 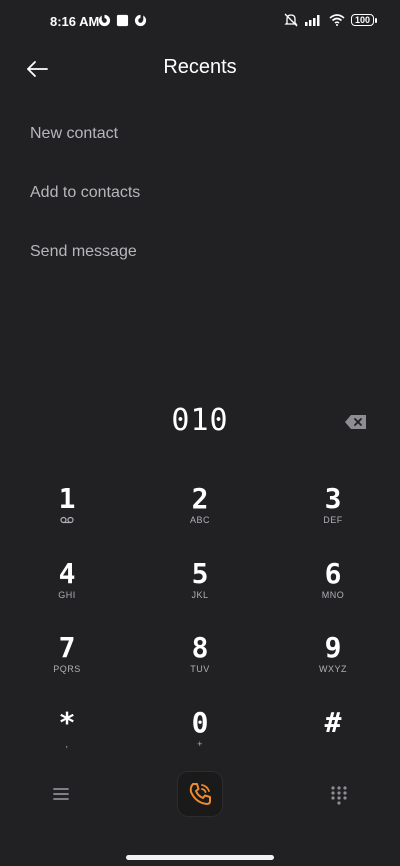 I want to click on key-9: 9 WXYZ, so click(x=333, y=667).